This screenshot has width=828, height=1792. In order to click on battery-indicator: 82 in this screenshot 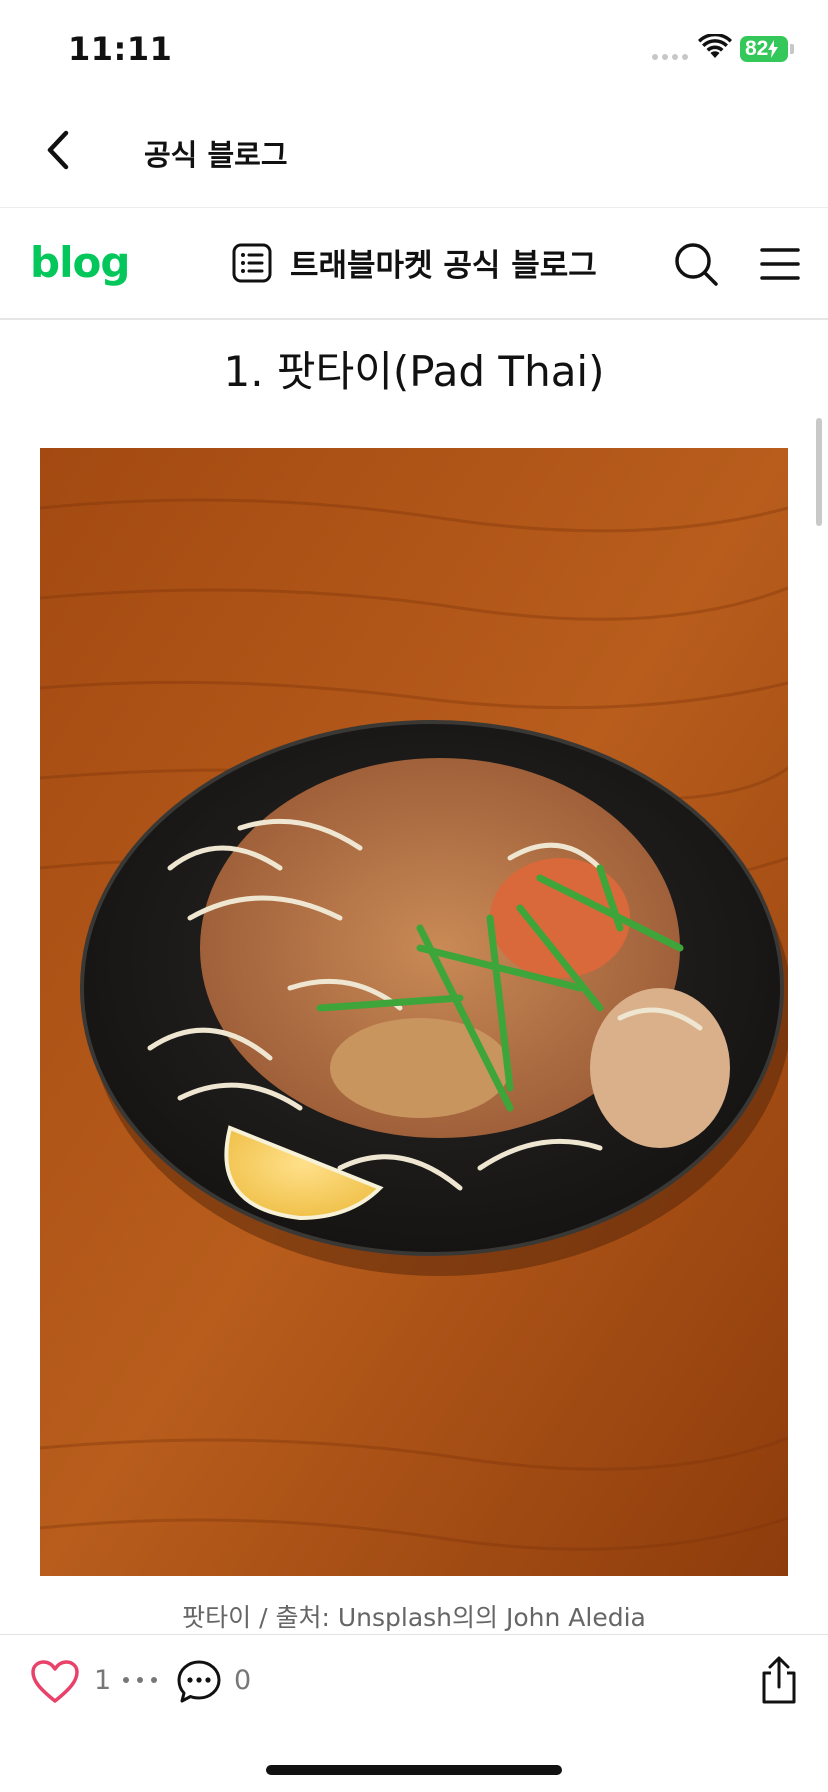, I will do `click(764, 49)`.